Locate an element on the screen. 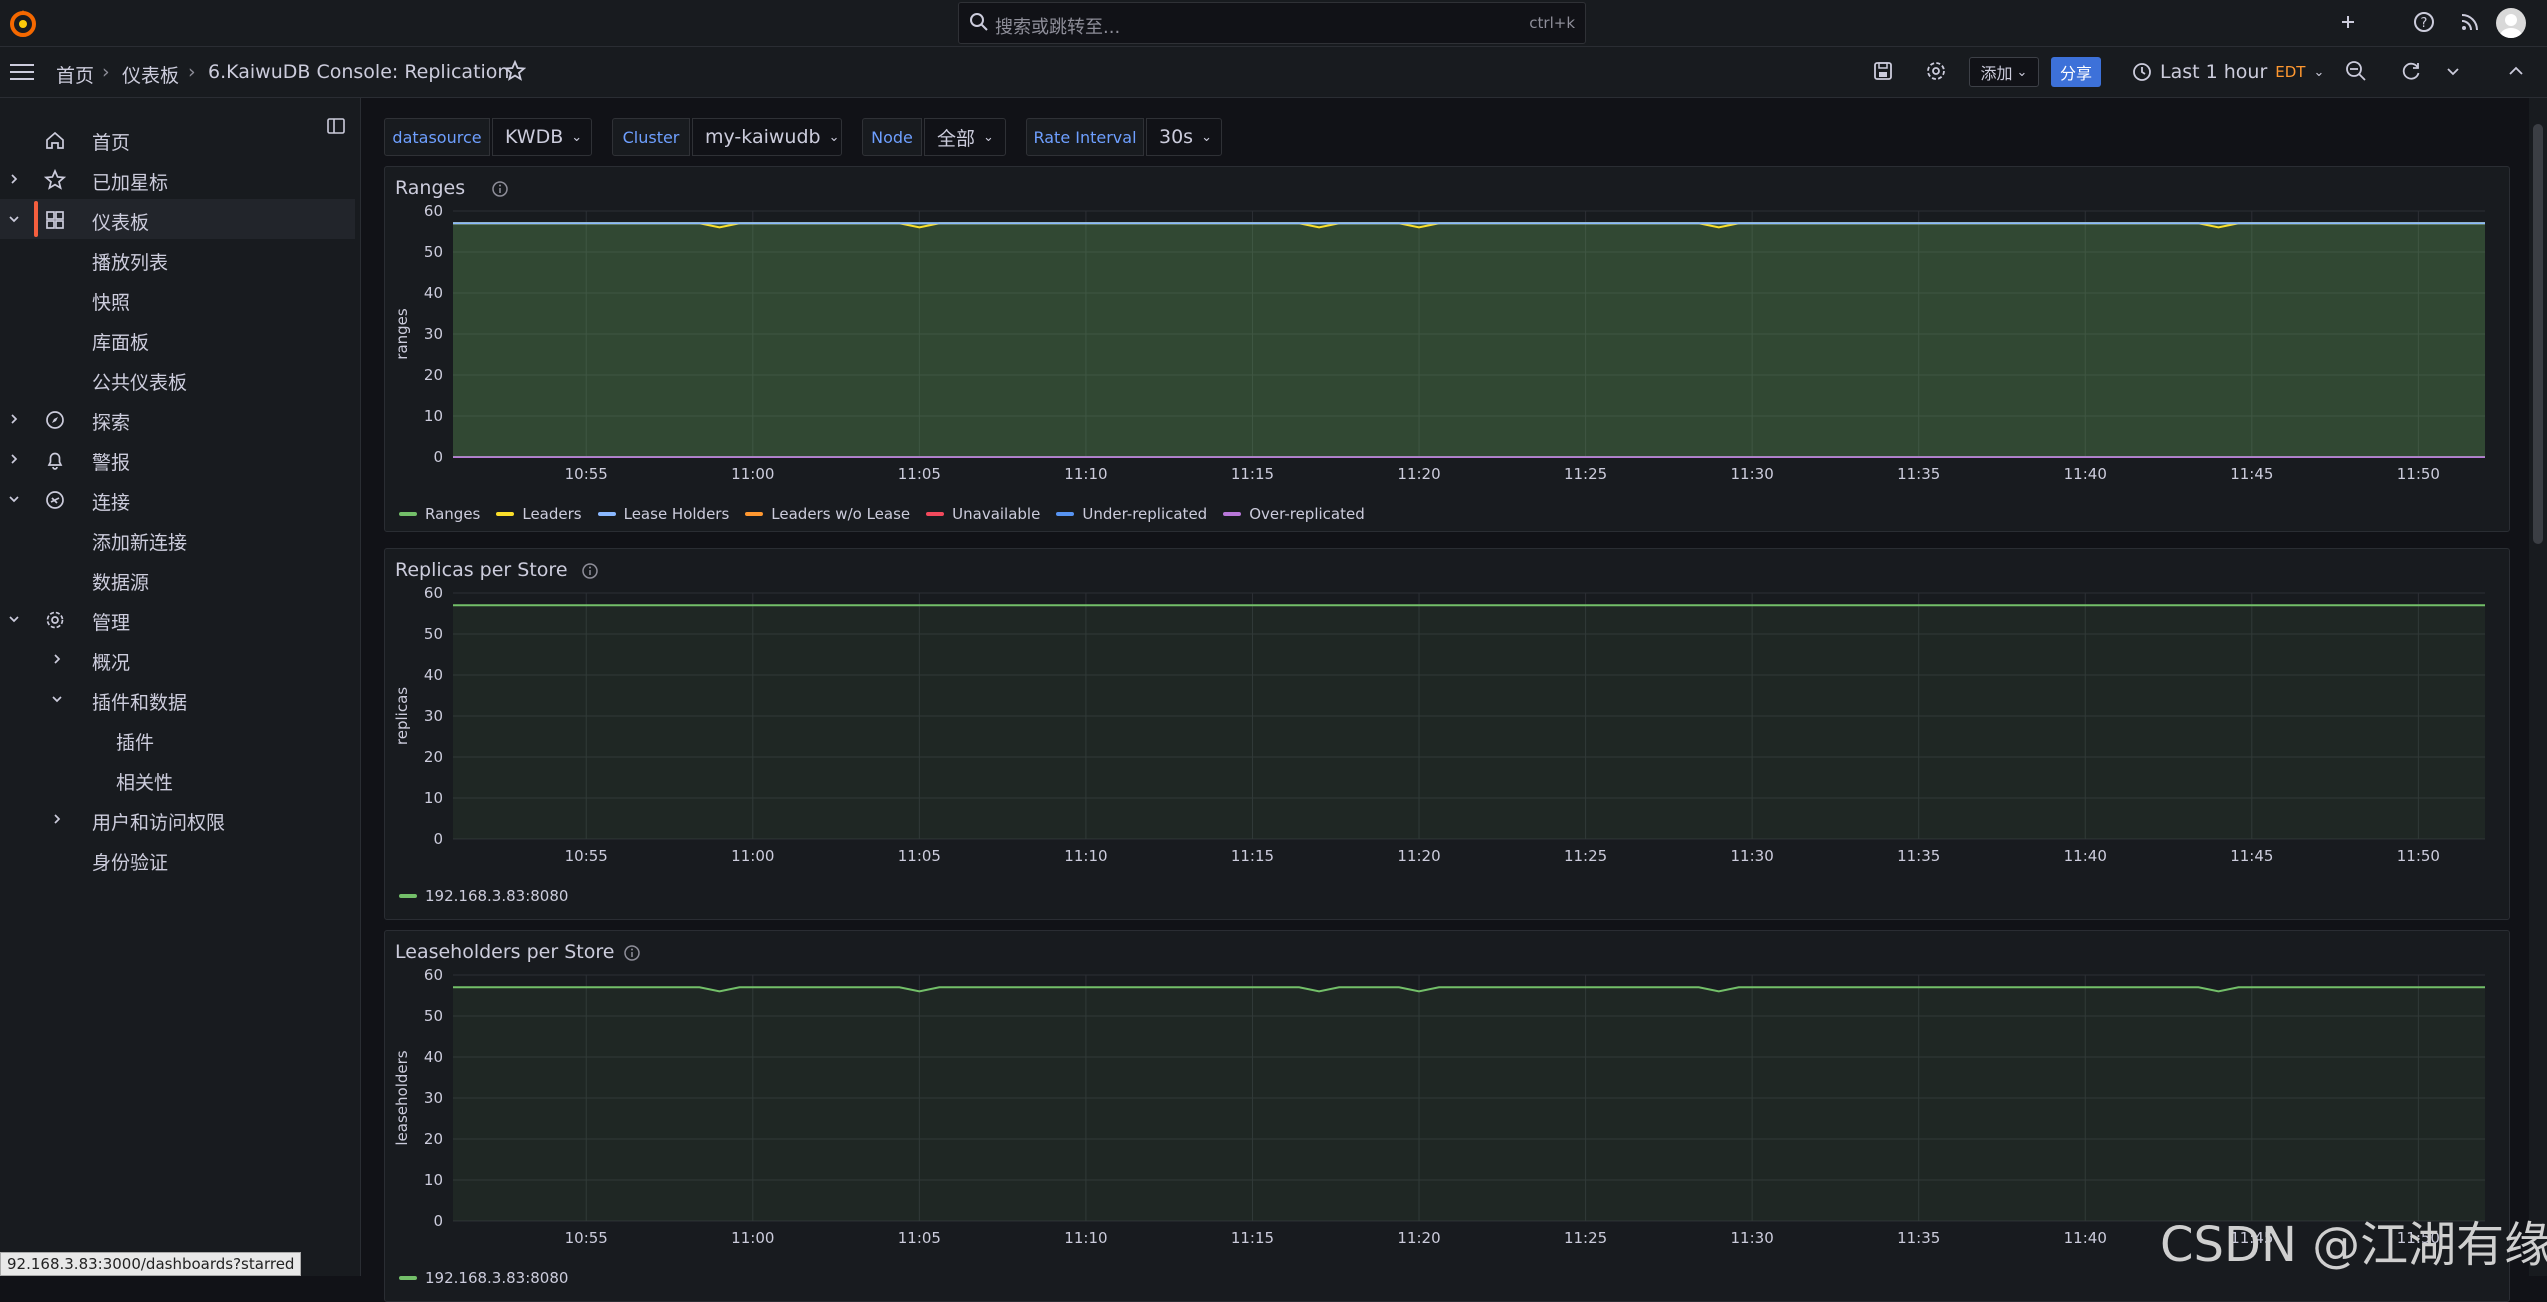 The width and height of the screenshot is (2547, 1302). sidebar-item-16: 相关性 is located at coordinates (177, 779).